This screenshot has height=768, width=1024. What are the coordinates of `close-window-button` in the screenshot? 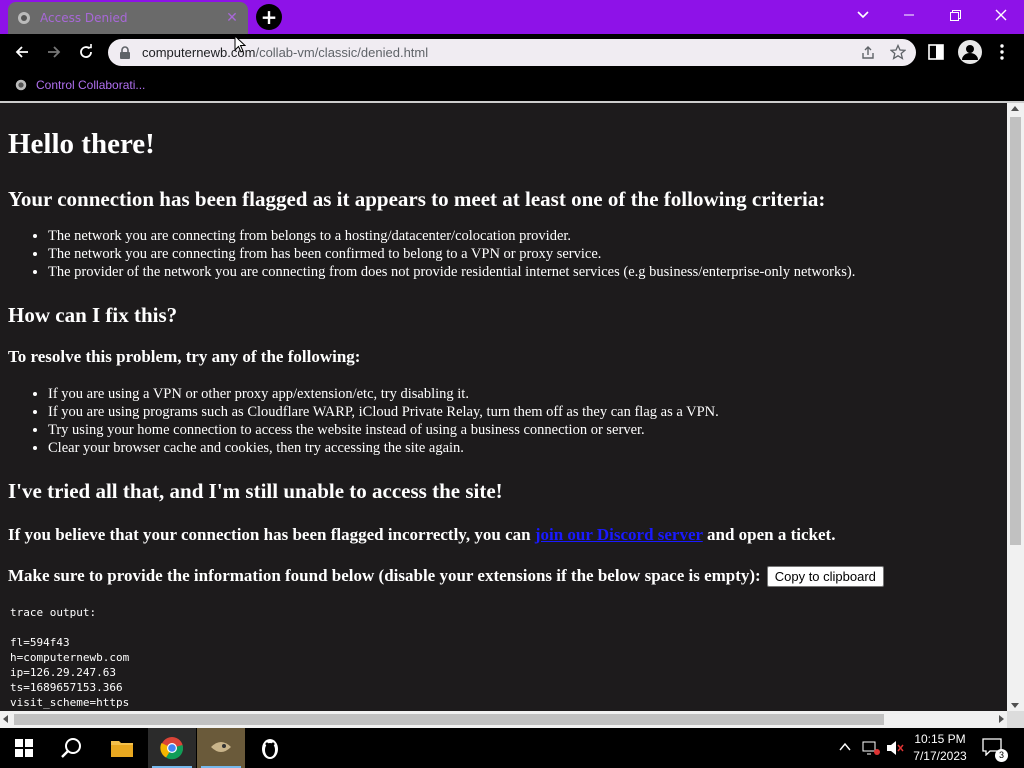 It's located at (1001, 15).